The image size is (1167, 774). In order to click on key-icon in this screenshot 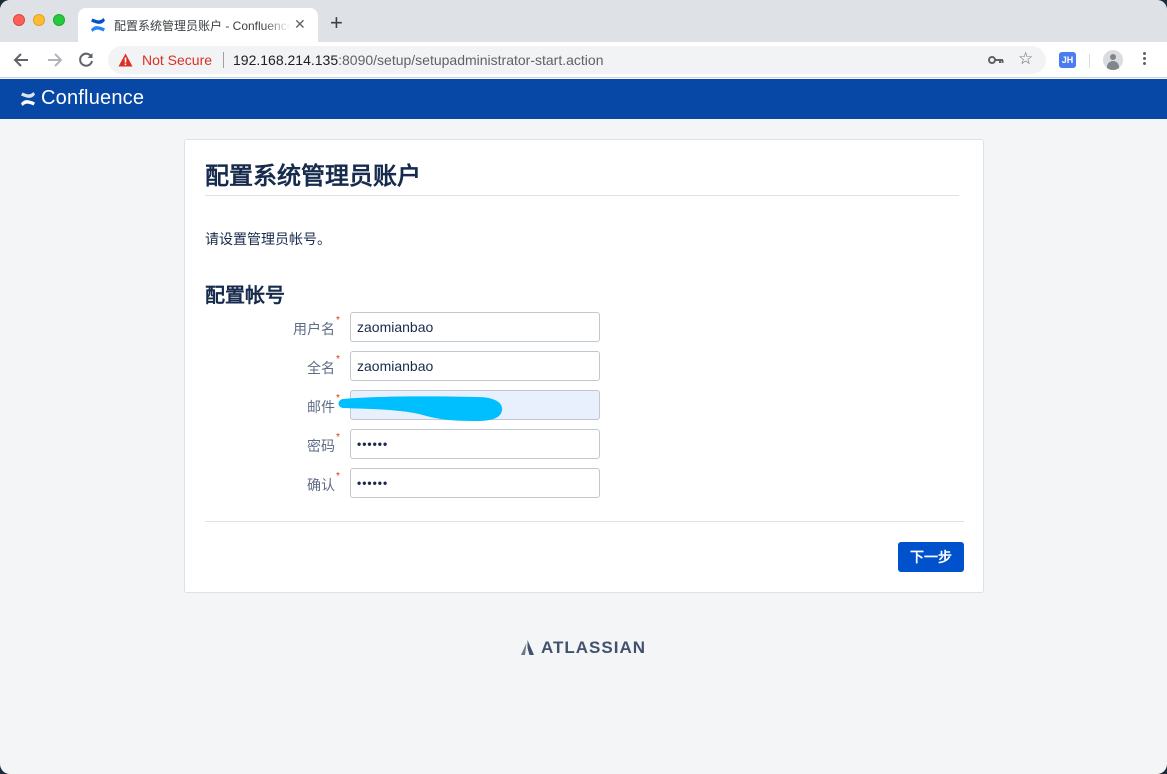, I will do `click(996, 60)`.